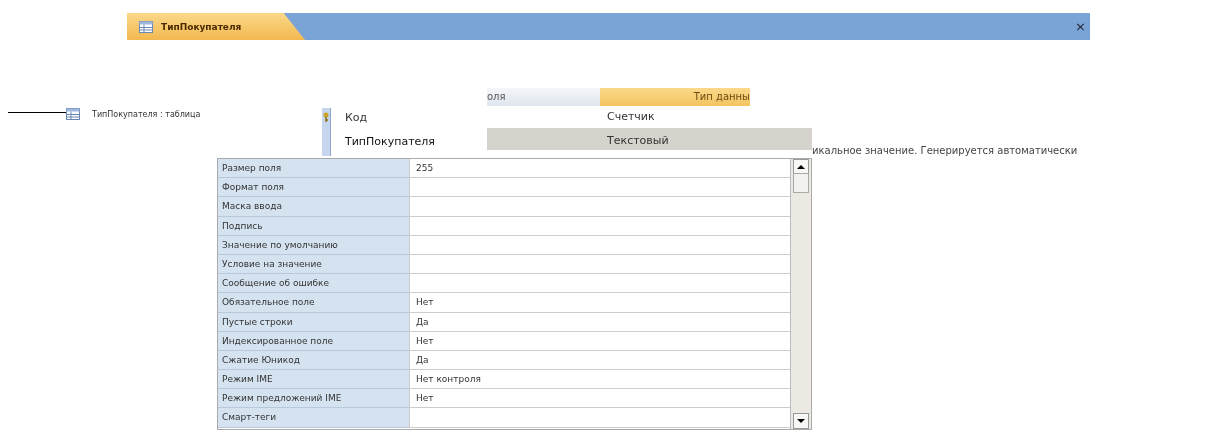 The height and width of the screenshot is (430, 1228). Describe the element at coordinates (313, 360) in the screenshot. I see `property-label: Сжатие Юникод` at that location.